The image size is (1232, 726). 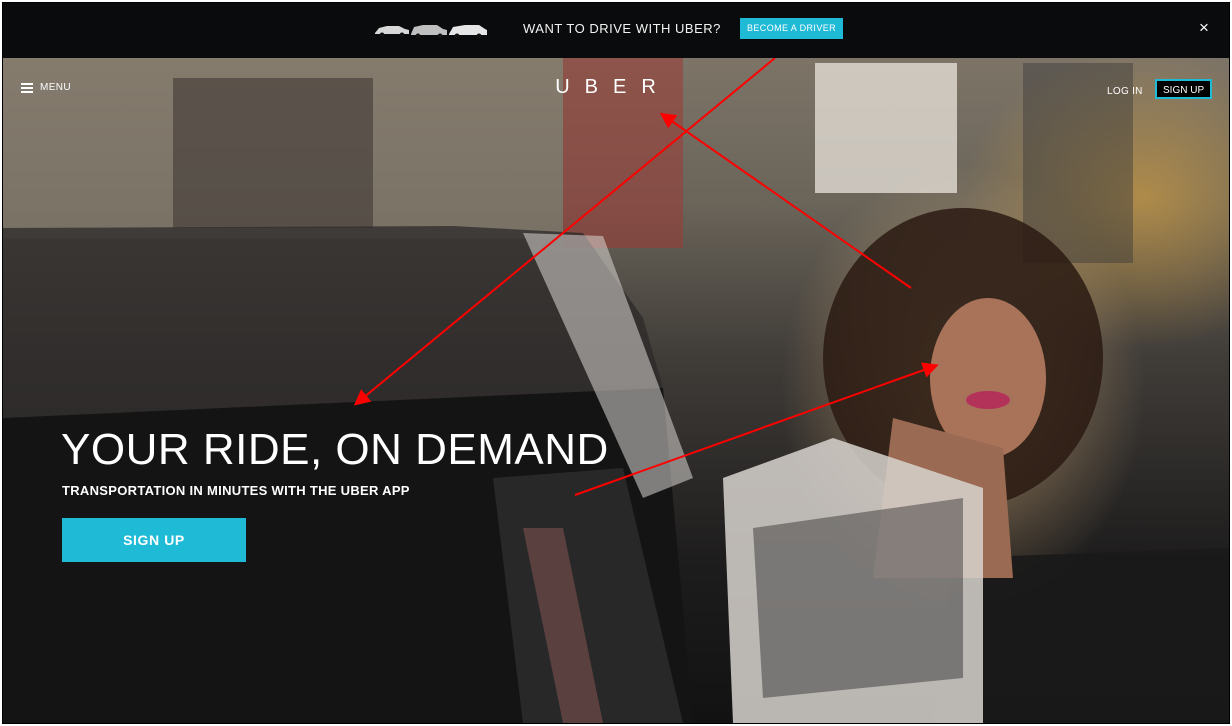 I want to click on car-lineup-icon, so click(x=431, y=32).